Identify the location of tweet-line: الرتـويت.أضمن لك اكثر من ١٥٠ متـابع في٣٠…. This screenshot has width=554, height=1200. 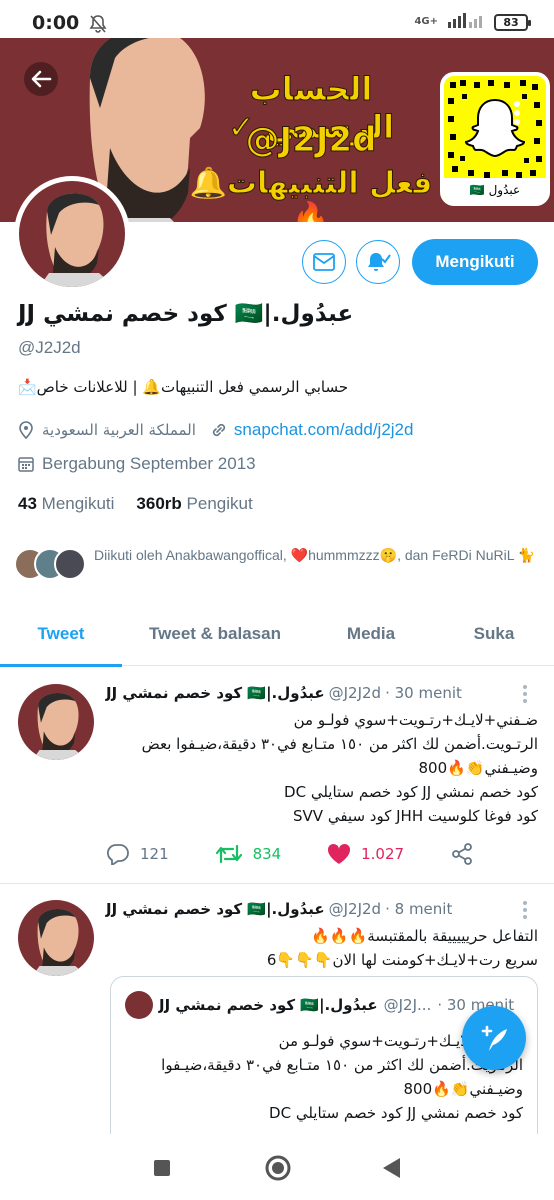
(339, 744).